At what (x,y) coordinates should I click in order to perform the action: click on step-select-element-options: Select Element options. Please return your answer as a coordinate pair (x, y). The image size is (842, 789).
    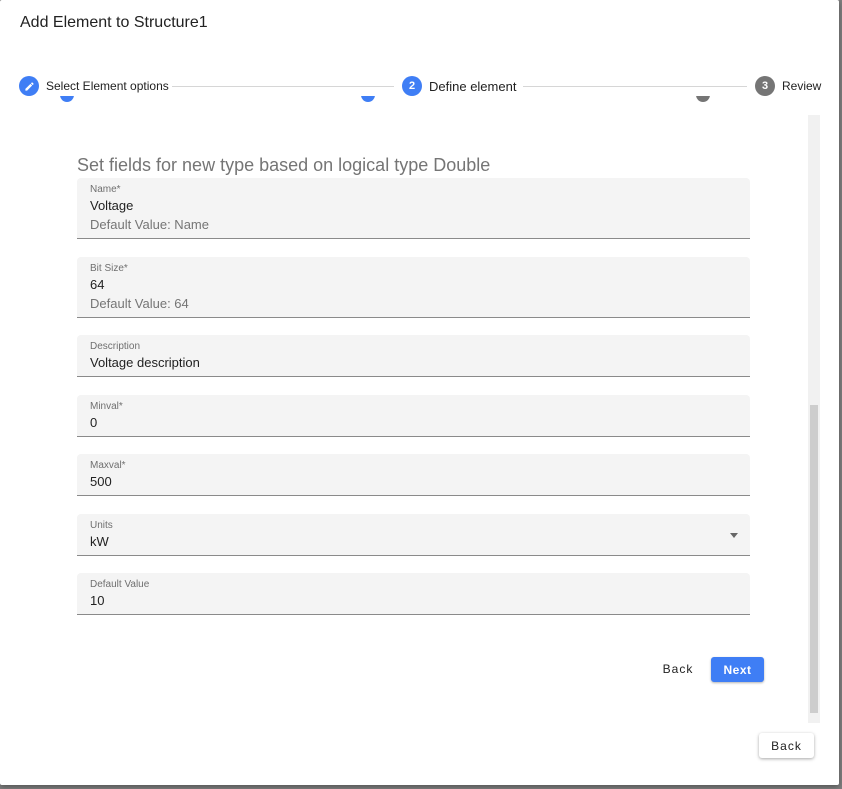
    Looking at the image, I should click on (94, 86).